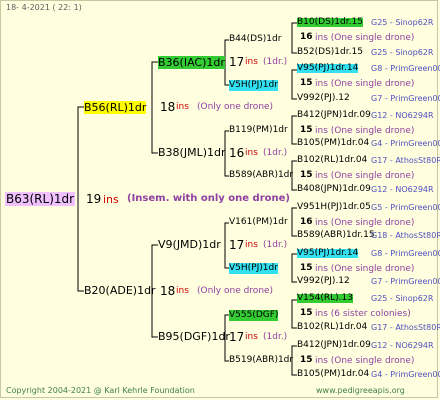  Describe the element at coordinates (405, 374) in the screenshot. I see `g4-source-24: G4 - PrimGreen00` at that location.